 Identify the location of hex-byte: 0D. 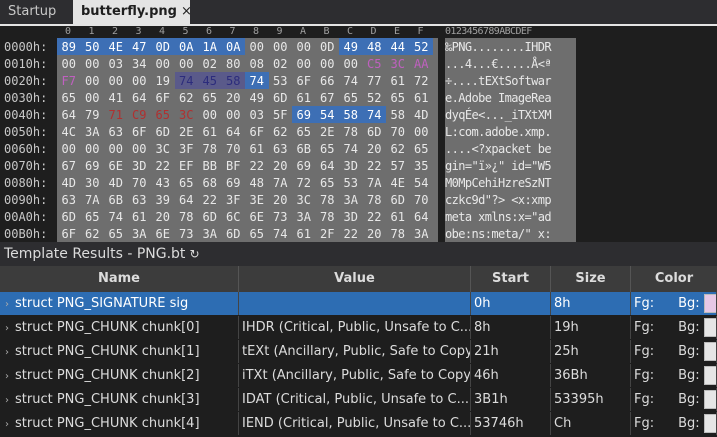
(328, 47).